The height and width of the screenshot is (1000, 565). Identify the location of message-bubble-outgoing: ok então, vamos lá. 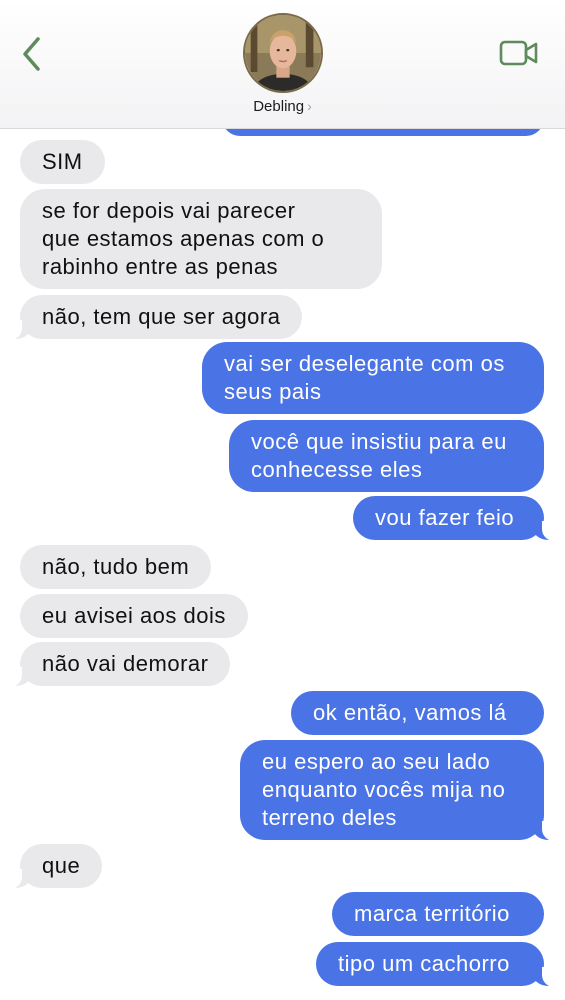
(417, 713).